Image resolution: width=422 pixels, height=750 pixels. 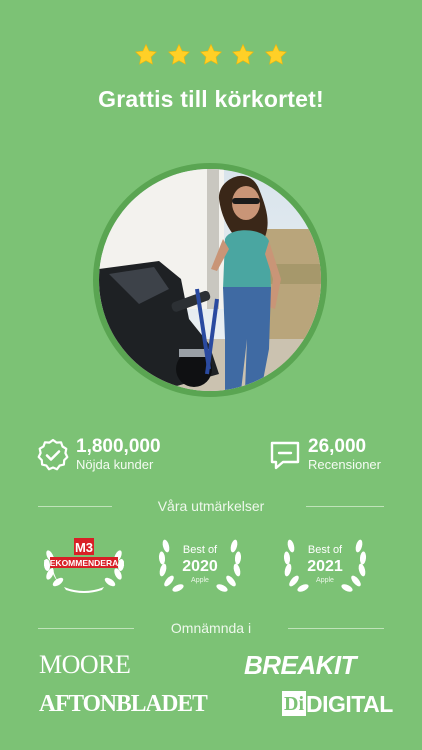 What do you see at coordinates (85, 664) in the screenshot?
I see `press-logo-moore: MOORE` at bounding box center [85, 664].